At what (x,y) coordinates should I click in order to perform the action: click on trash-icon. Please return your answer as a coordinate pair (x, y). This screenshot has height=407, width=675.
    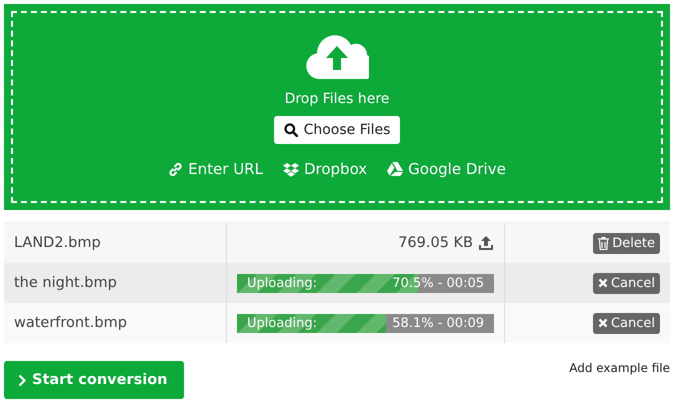
    Looking at the image, I should click on (604, 243).